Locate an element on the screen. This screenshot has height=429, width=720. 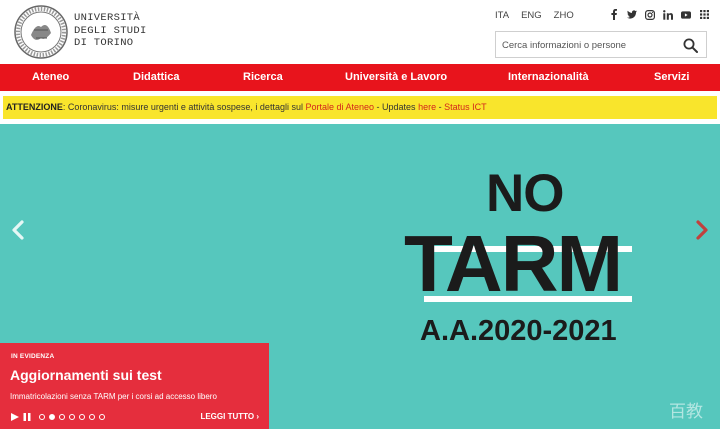
poster-underline is located at coordinates (528, 299).